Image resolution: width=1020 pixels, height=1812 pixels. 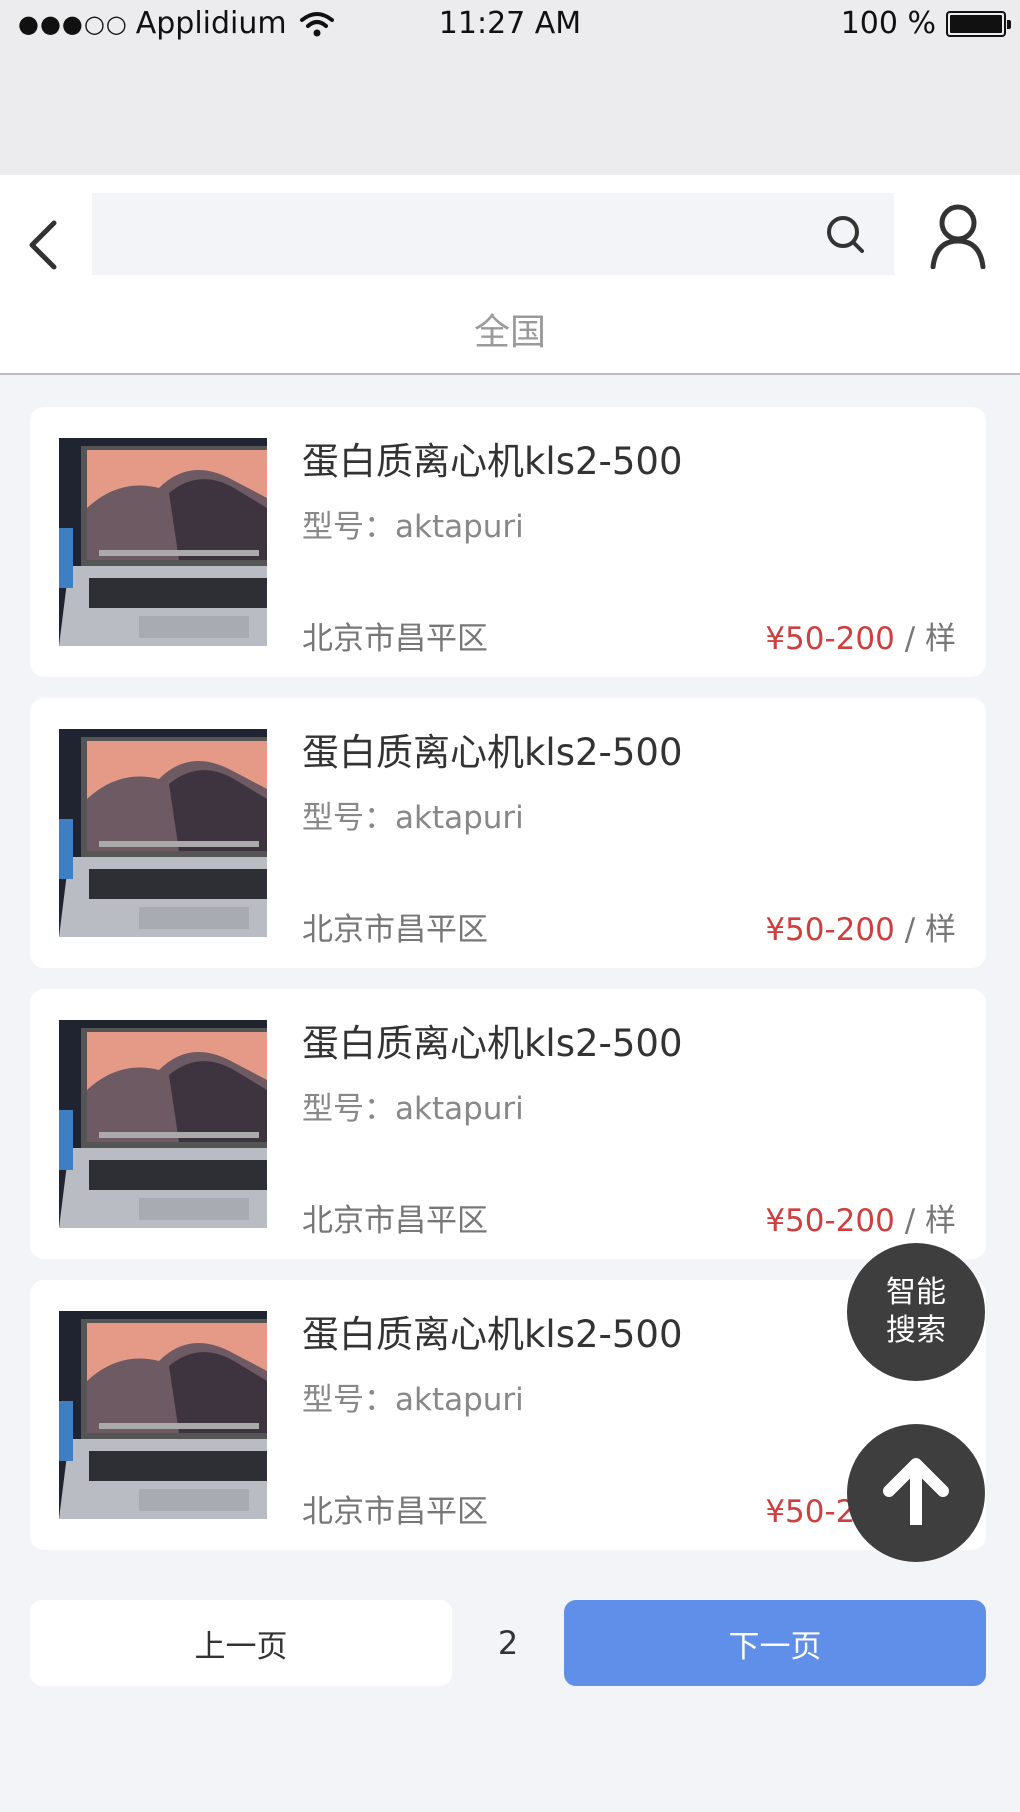 What do you see at coordinates (916, 1292) in the screenshot?
I see `smart-search-label-line1: 智能` at bounding box center [916, 1292].